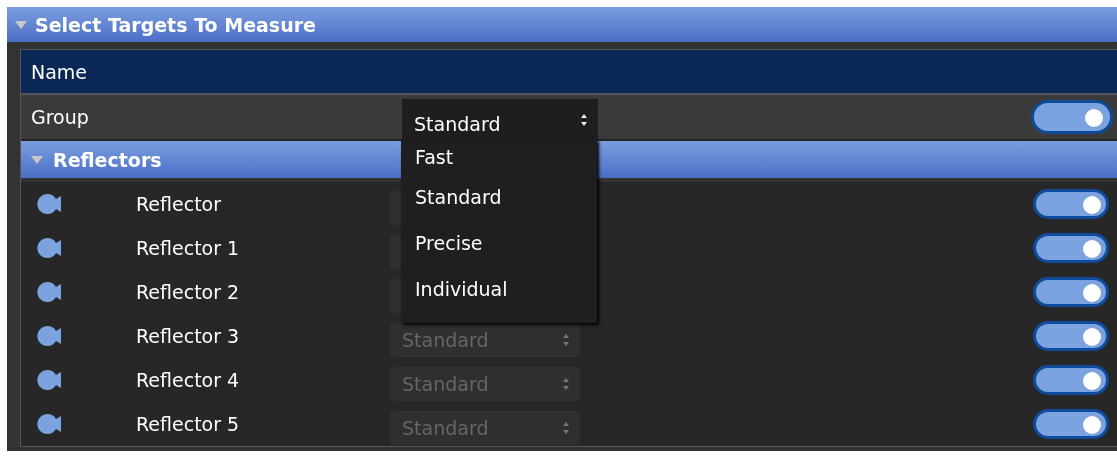 The height and width of the screenshot is (456, 1117). What do you see at coordinates (569, 72) in the screenshot?
I see `column-header: Name` at bounding box center [569, 72].